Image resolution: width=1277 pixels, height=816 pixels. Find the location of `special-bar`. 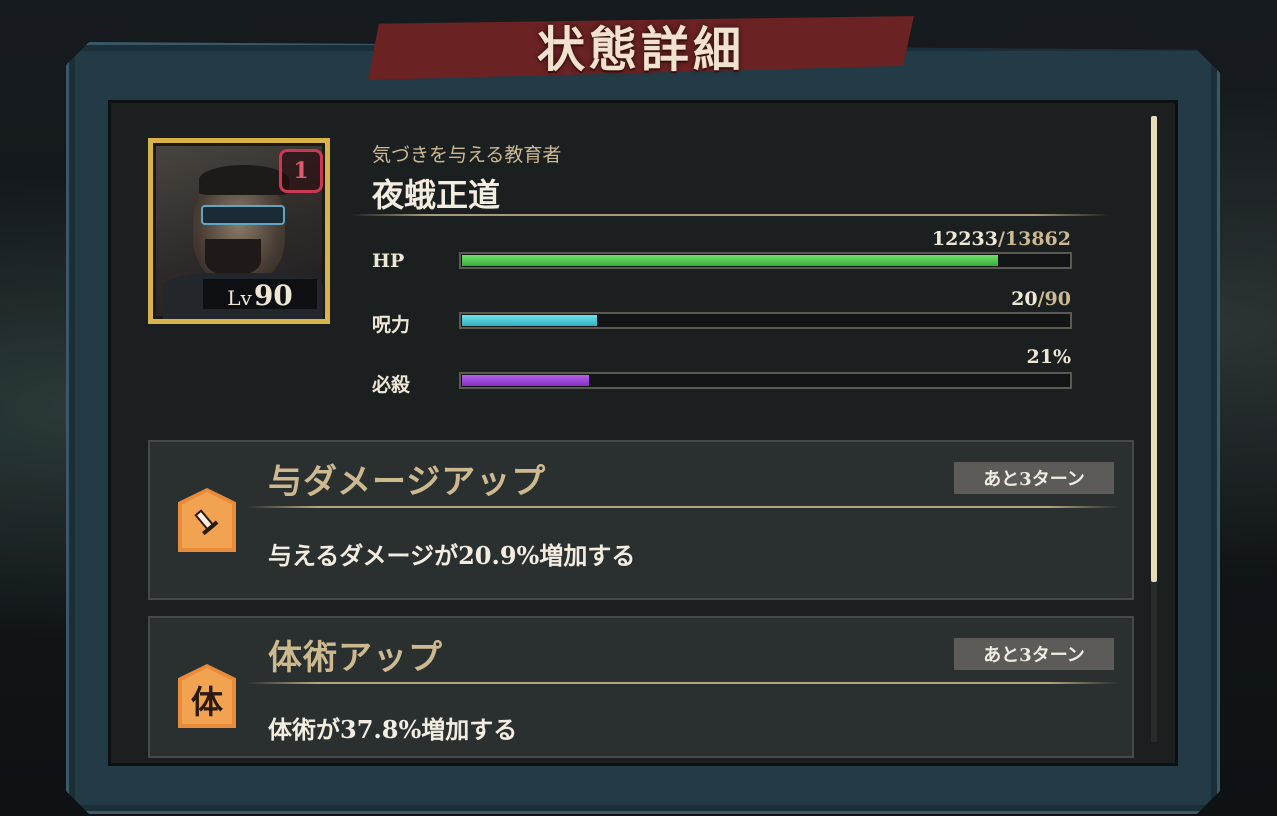

special-bar is located at coordinates (765, 380).